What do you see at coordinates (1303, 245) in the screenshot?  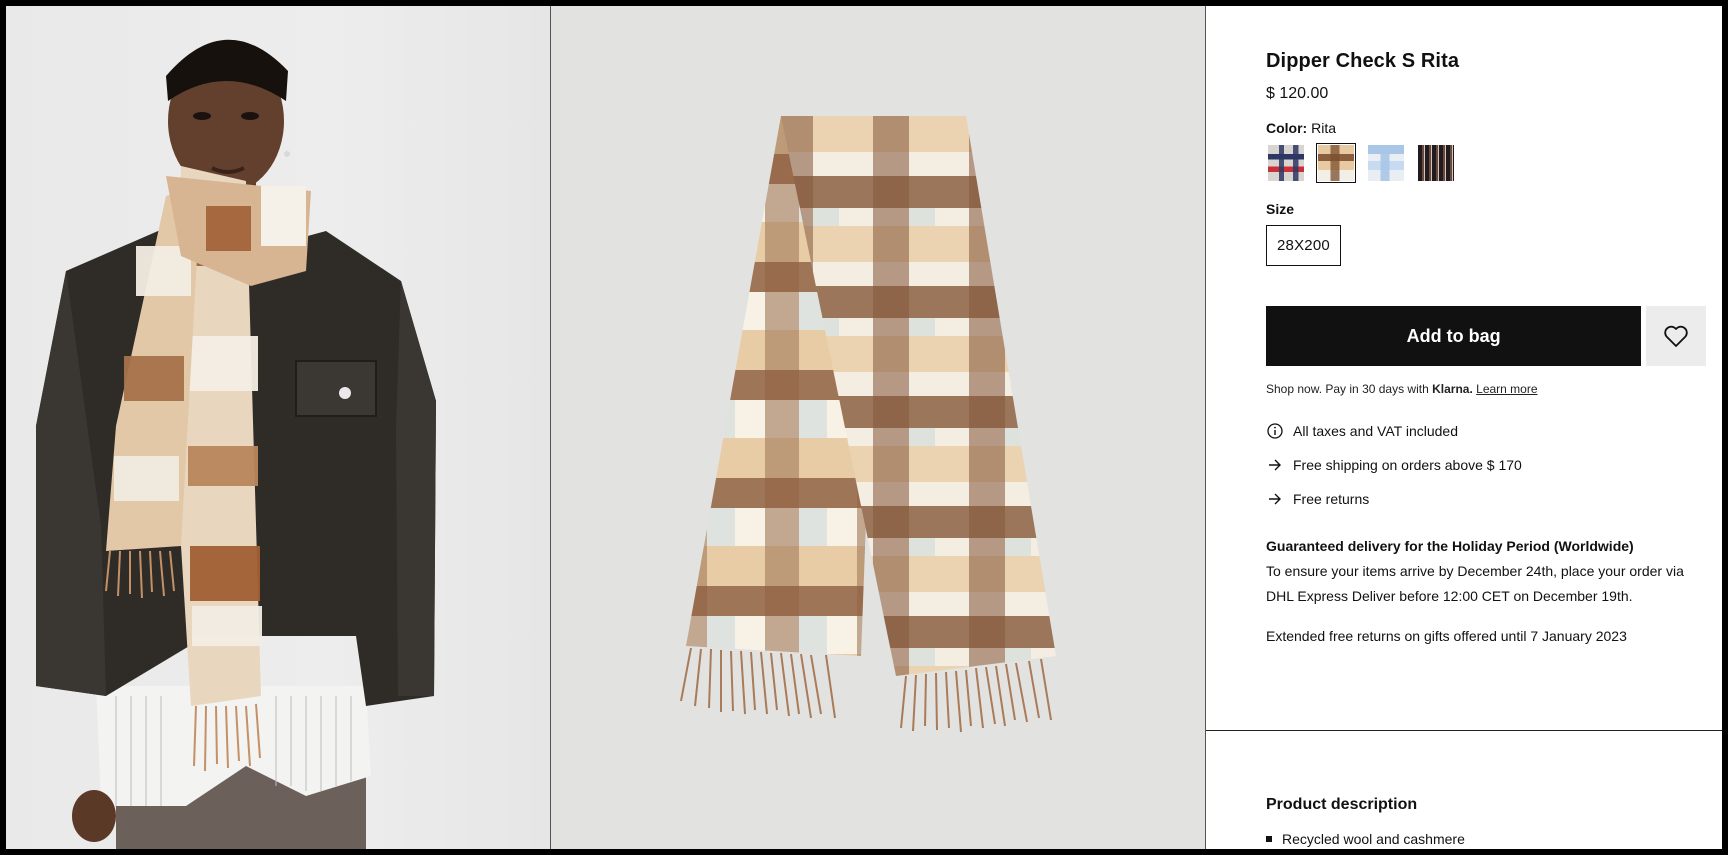 I see `size-option-28x200: 28X200` at bounding box center [1303, 245].